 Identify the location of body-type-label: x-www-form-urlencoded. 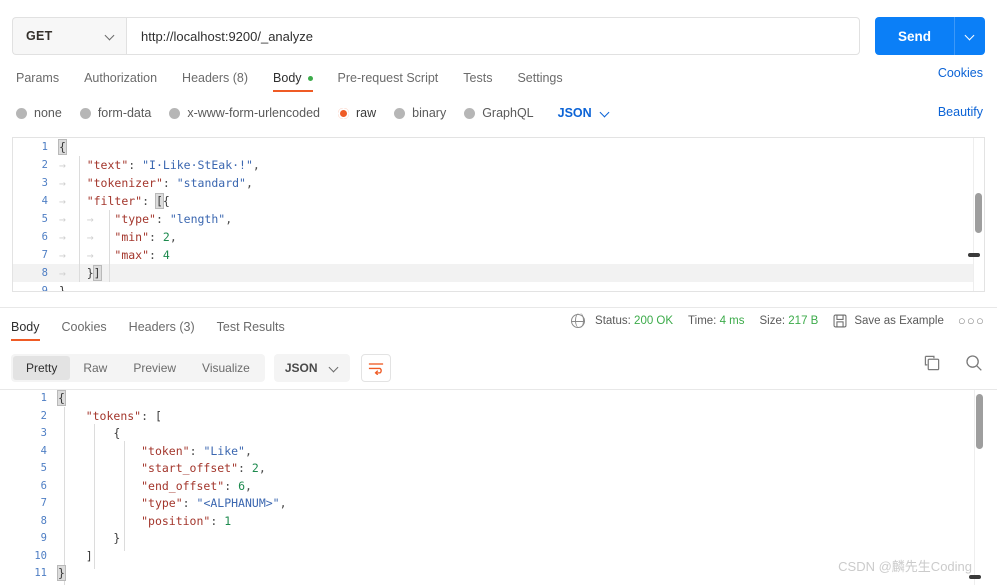
(253, 113).